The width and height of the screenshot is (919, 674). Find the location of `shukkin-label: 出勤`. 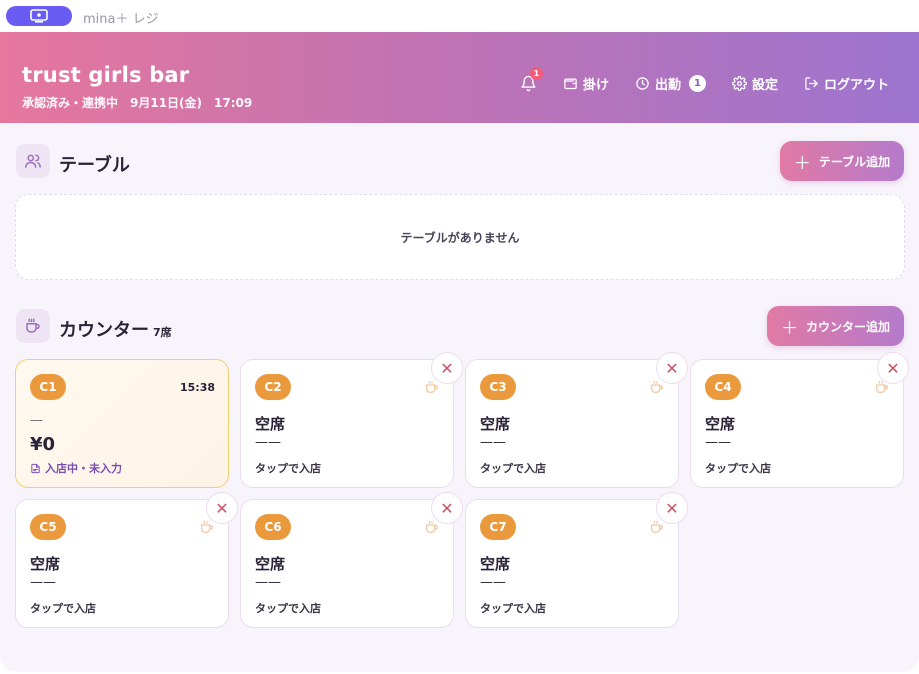

shukkin-label: 出勤 is located at coordinates (667, 85).